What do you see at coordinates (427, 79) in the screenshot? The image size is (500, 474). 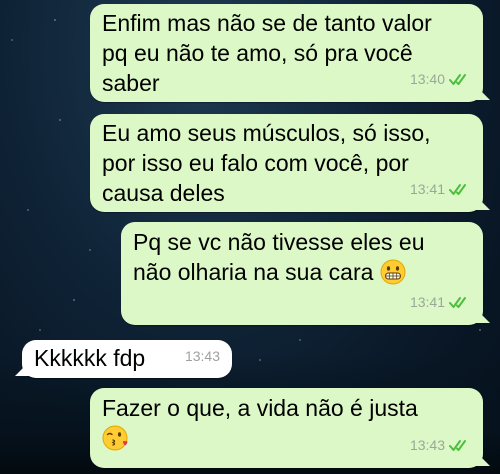 I see `message-time: 13:40` at bounding box center [427, 79].